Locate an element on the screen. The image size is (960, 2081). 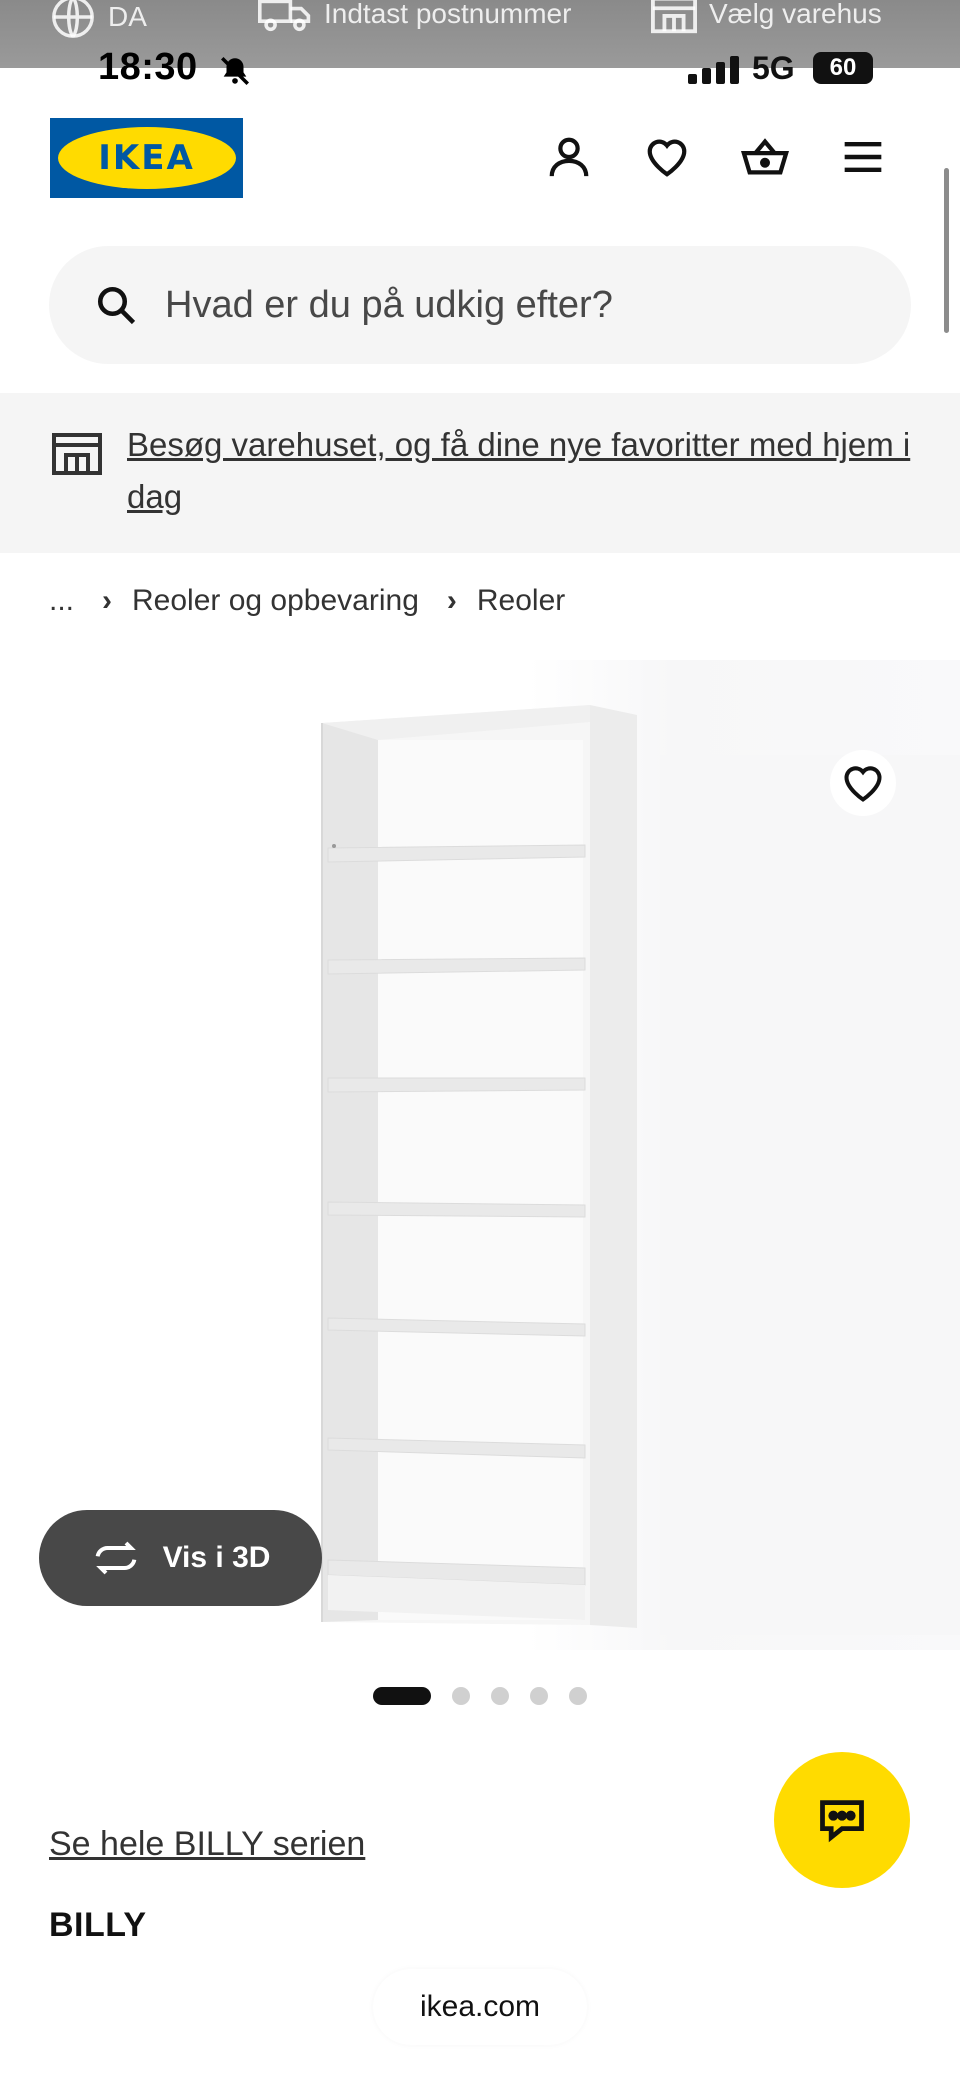
basket-button is located at coordinates (765, 157).